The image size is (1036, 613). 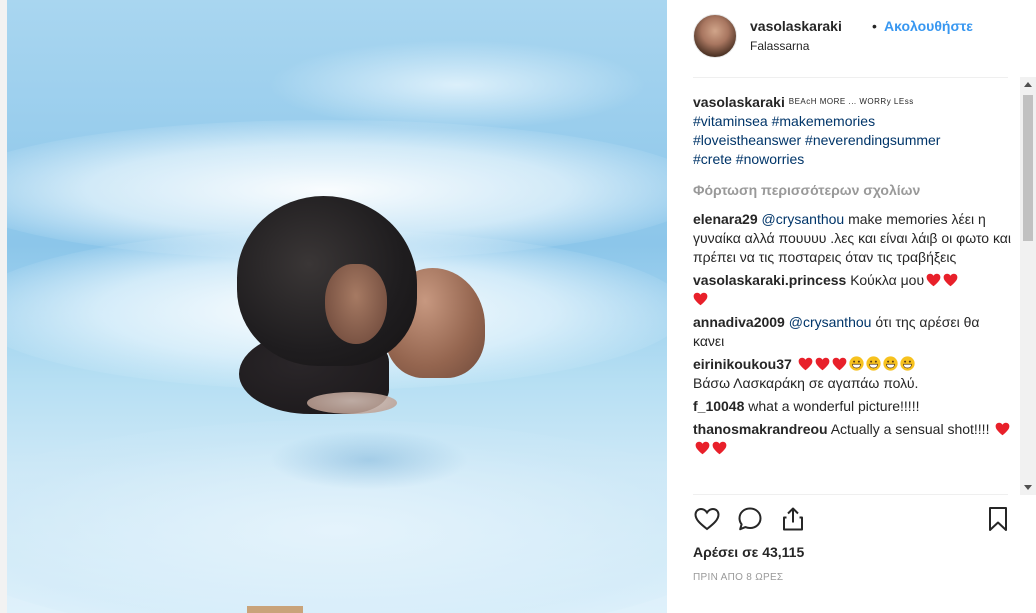 I want to click on photo-hair, so click(x=327, y=281).